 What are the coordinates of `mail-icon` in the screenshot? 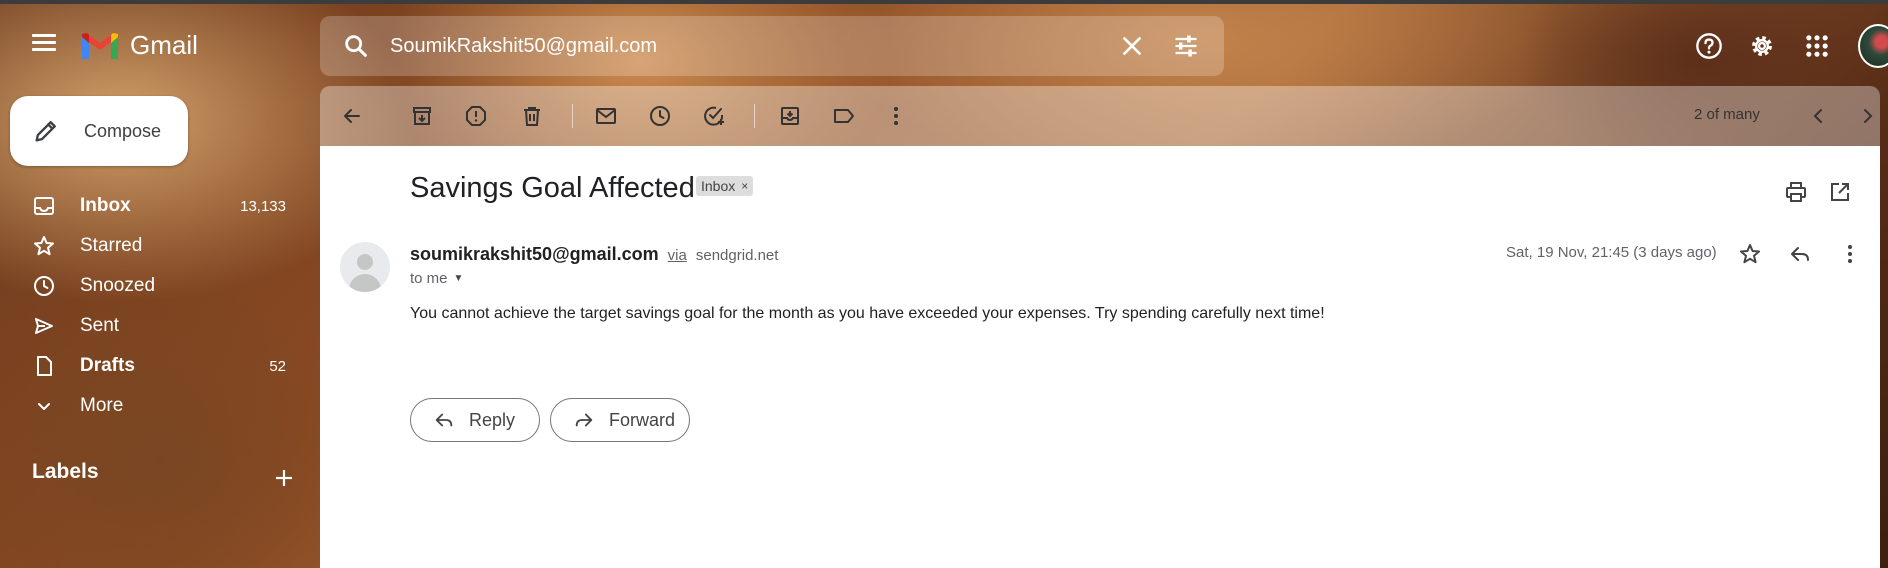 It's located at (606, 116).